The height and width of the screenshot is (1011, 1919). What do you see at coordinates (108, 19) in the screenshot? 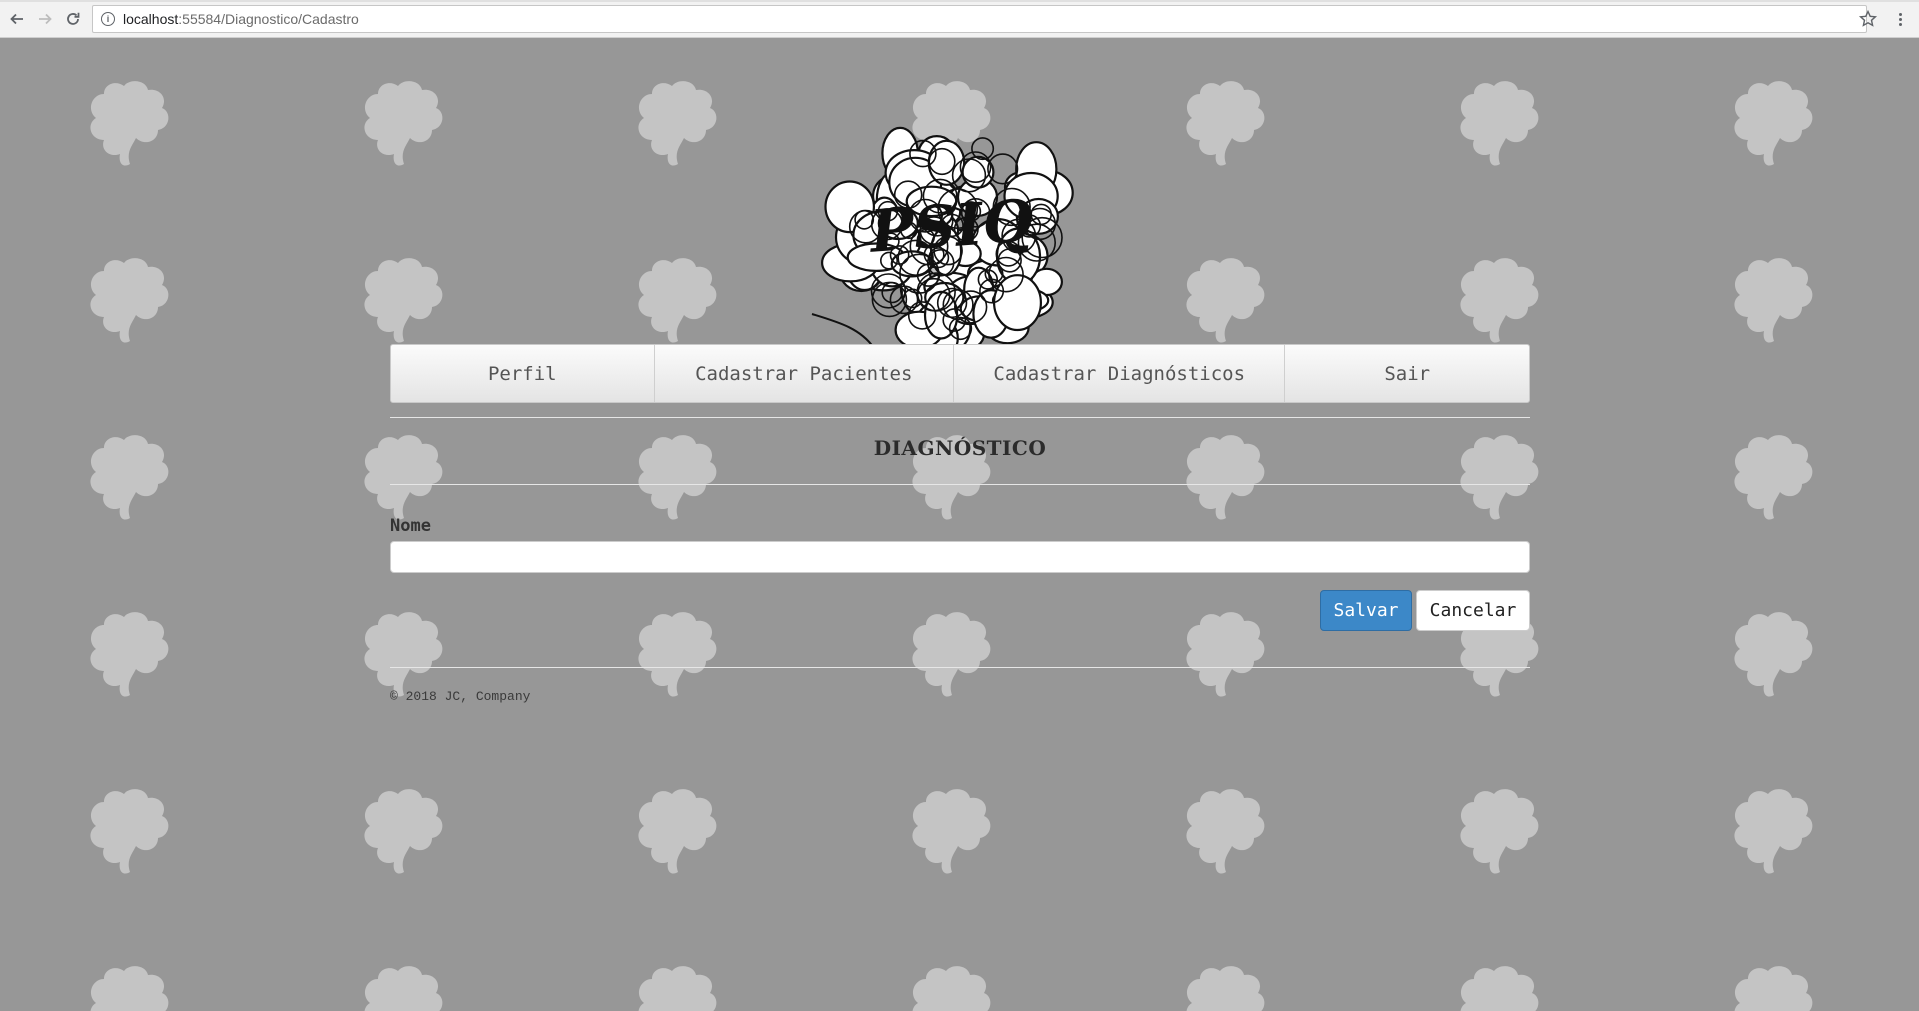
I see `info-icon: i` at bounding box center [108, 19].